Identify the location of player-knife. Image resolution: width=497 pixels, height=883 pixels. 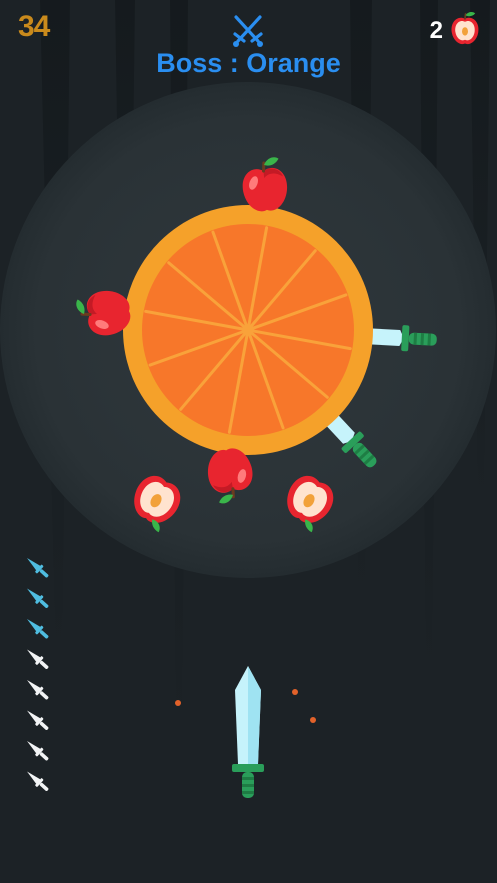
(248, 732).